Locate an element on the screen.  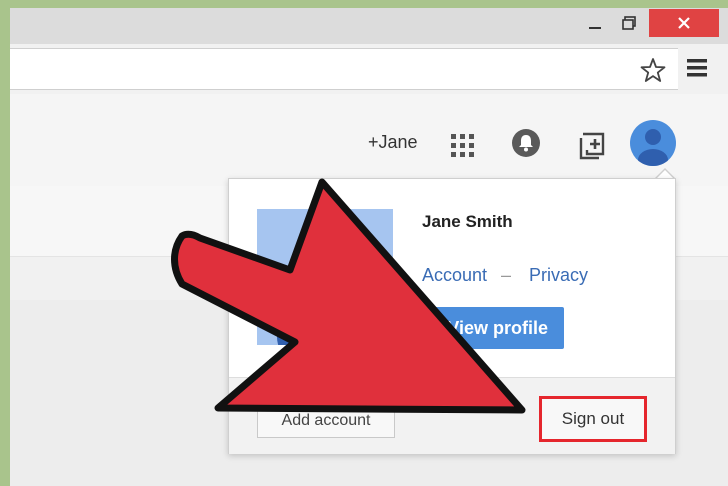
profile-name: Jane Smith is located at coordinates (467, 221).